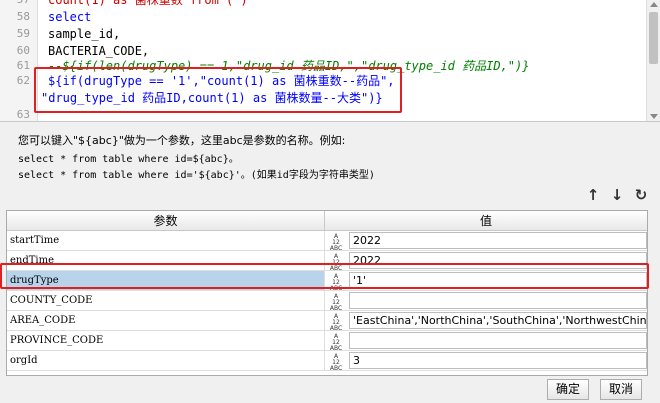 This screenshot has width=660, height=403. I want to click on table-row: PROVINCE_CODE A 12 ABC, so click(327, 341).